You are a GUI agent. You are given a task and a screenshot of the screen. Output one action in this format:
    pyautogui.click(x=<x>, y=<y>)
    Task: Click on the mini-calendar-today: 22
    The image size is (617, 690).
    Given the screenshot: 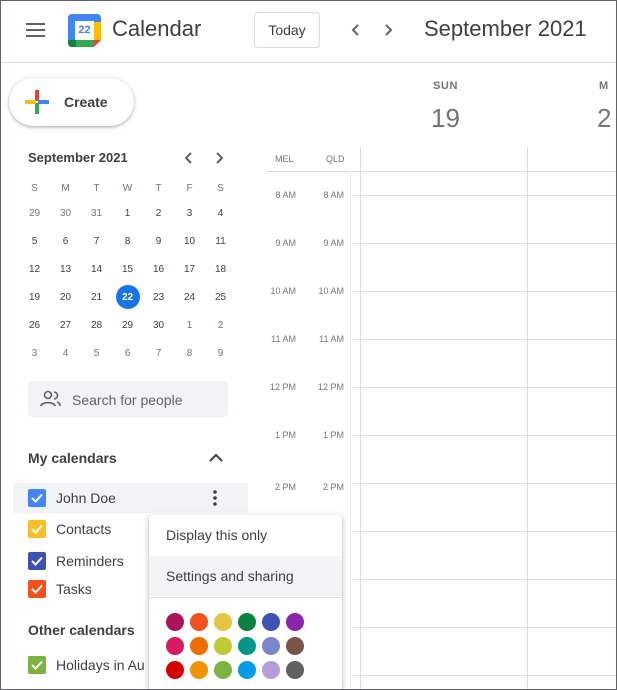 What is the action you would take?
    pyautogui.click(x=127, y=297)
    